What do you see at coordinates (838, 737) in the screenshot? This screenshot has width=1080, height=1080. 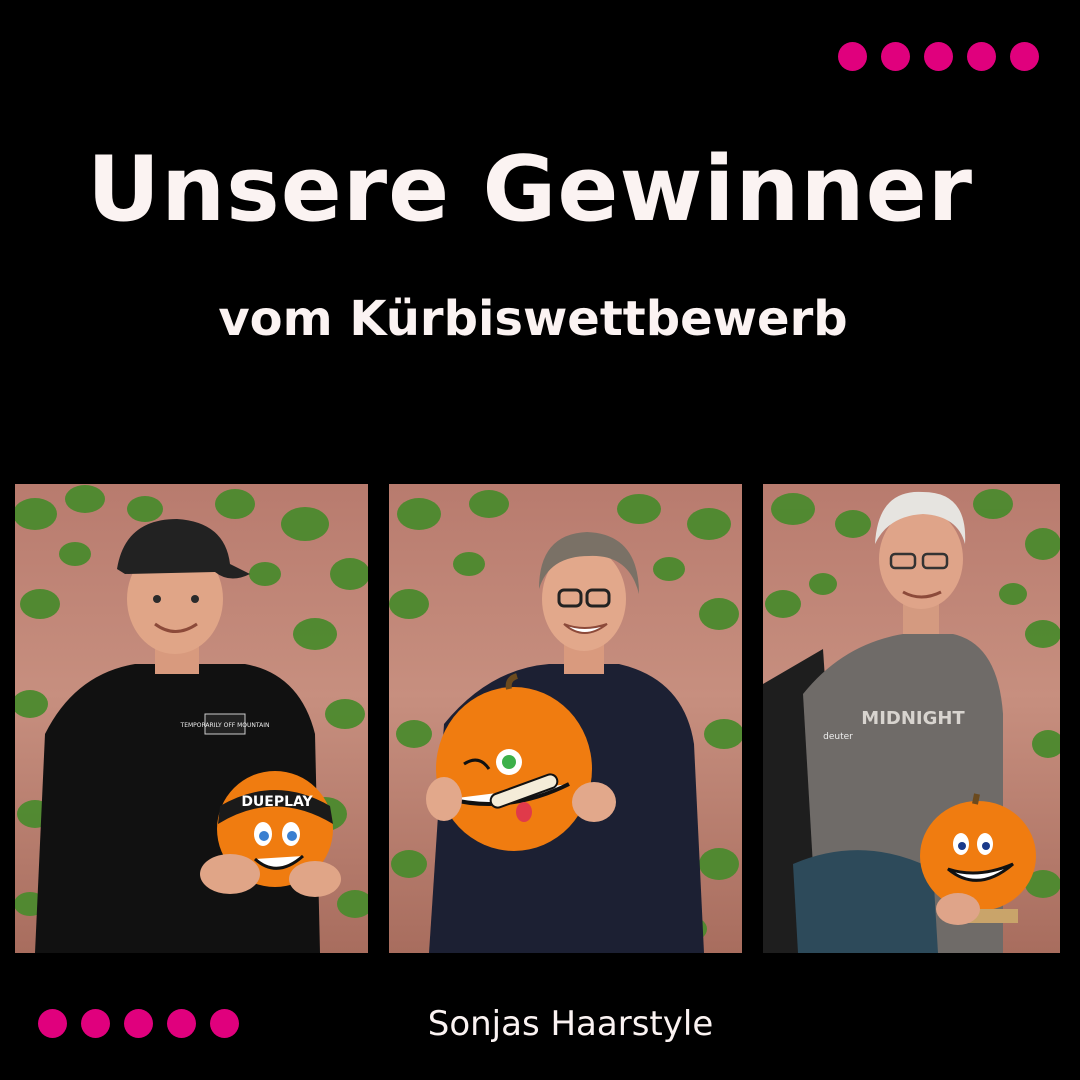 I see `backpack-brand: deuter` at bounding box center [838, 737].